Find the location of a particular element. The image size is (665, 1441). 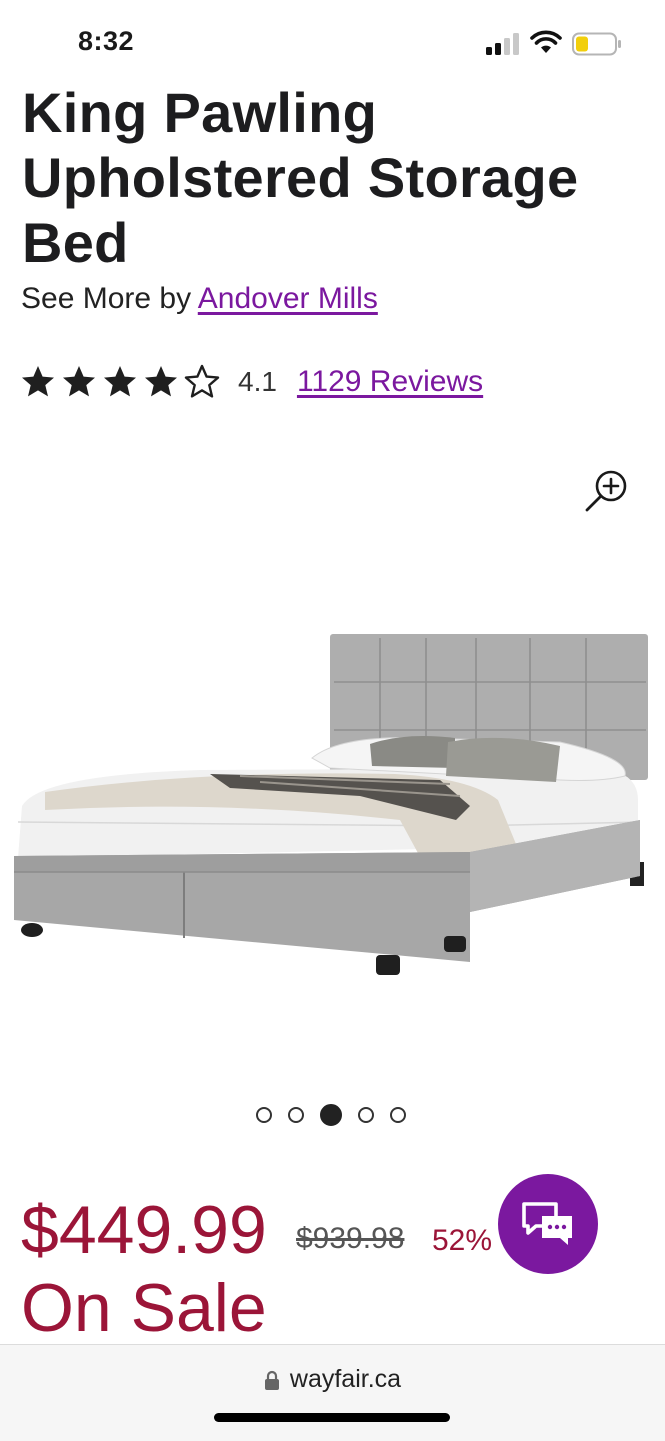

home-indicator is located at coordinates (332, 1417).